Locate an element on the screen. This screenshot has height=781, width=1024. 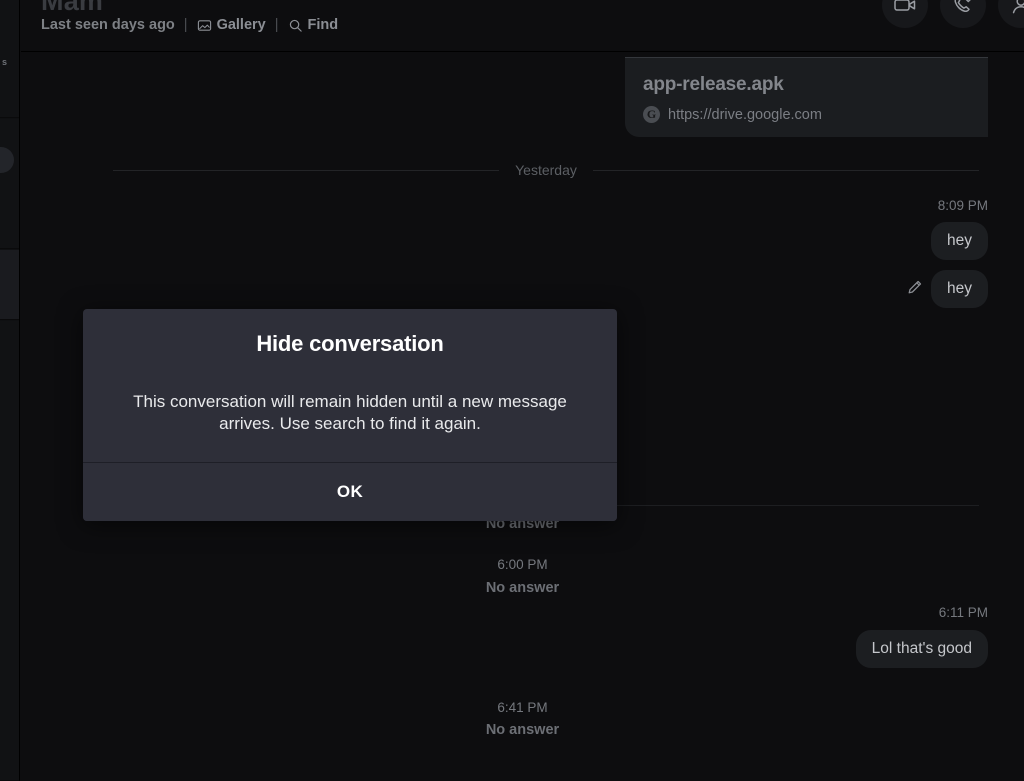
header-actions is located at coordinates (953, 14).